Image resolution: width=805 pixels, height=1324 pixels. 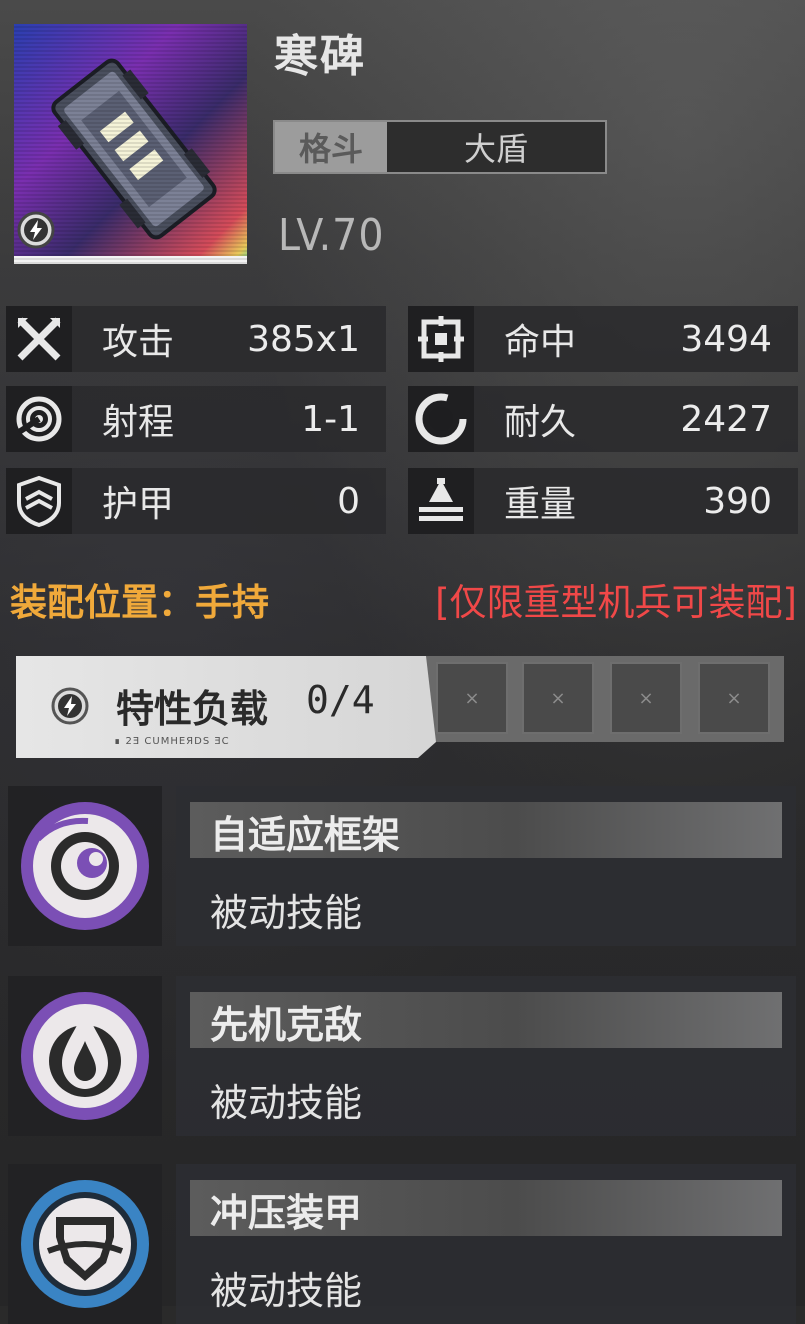 What do you see at coordinates (138, 504) in the screenshot?
I see `stat-label: 护甲` at bounding box center [138, 504].